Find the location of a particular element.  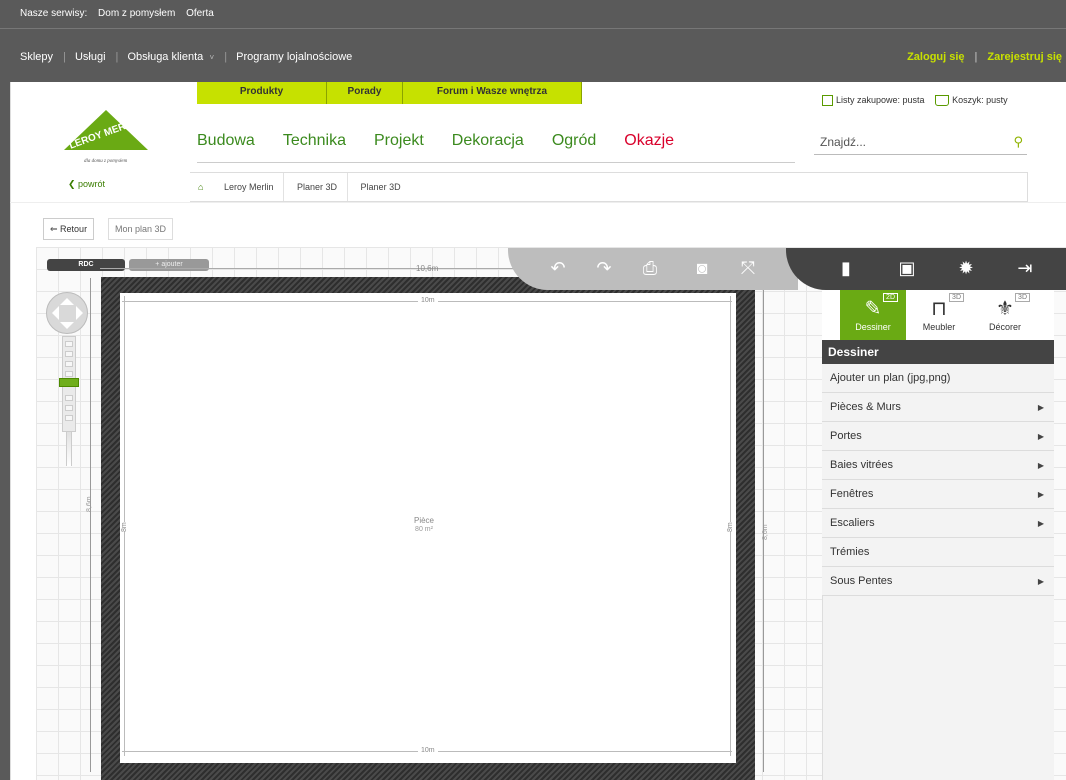

top-services-bar: Nasze serwisy: Dom z pomysłem Oferta is located at coordinates (533, 14).